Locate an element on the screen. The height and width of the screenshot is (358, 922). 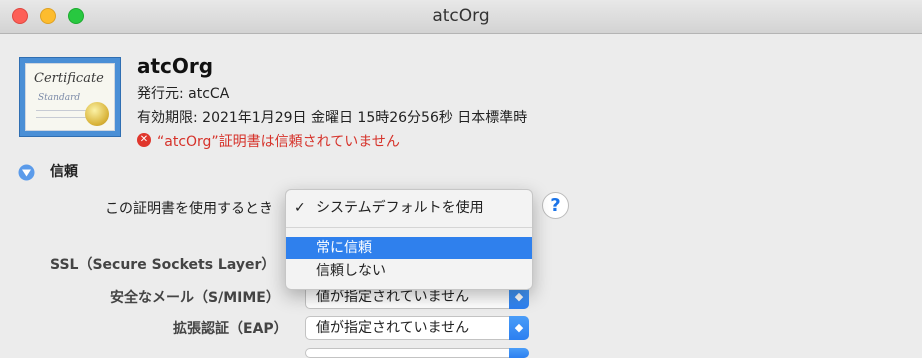
menu-item-label: システムデフォルトを使用 is located at coordinates (400, 208).